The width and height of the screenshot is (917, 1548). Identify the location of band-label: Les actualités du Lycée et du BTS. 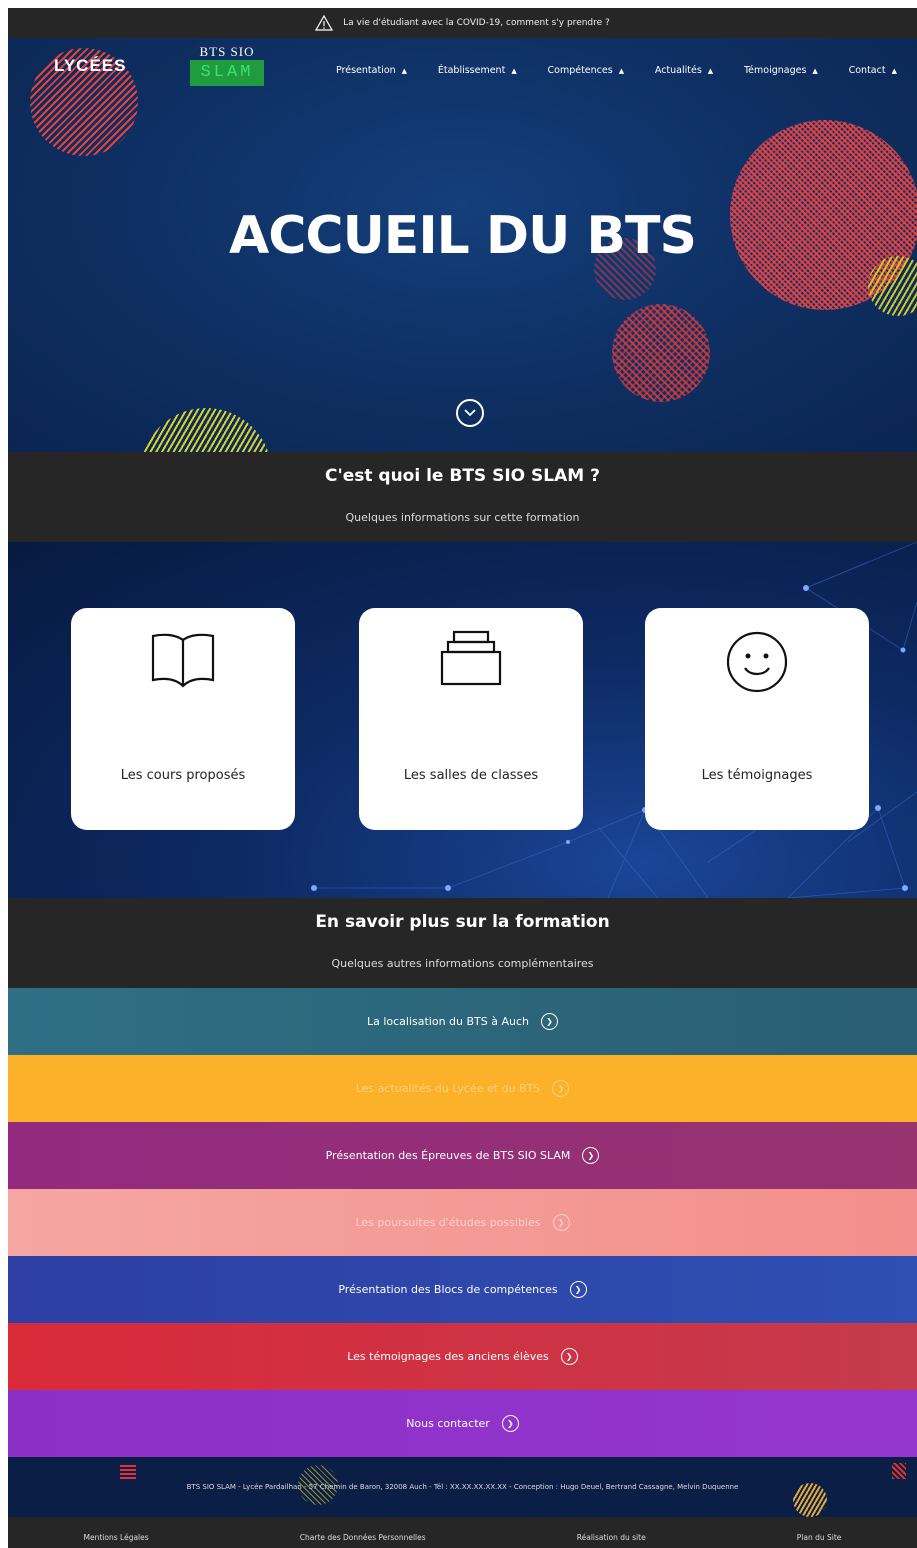
(448, 1088).